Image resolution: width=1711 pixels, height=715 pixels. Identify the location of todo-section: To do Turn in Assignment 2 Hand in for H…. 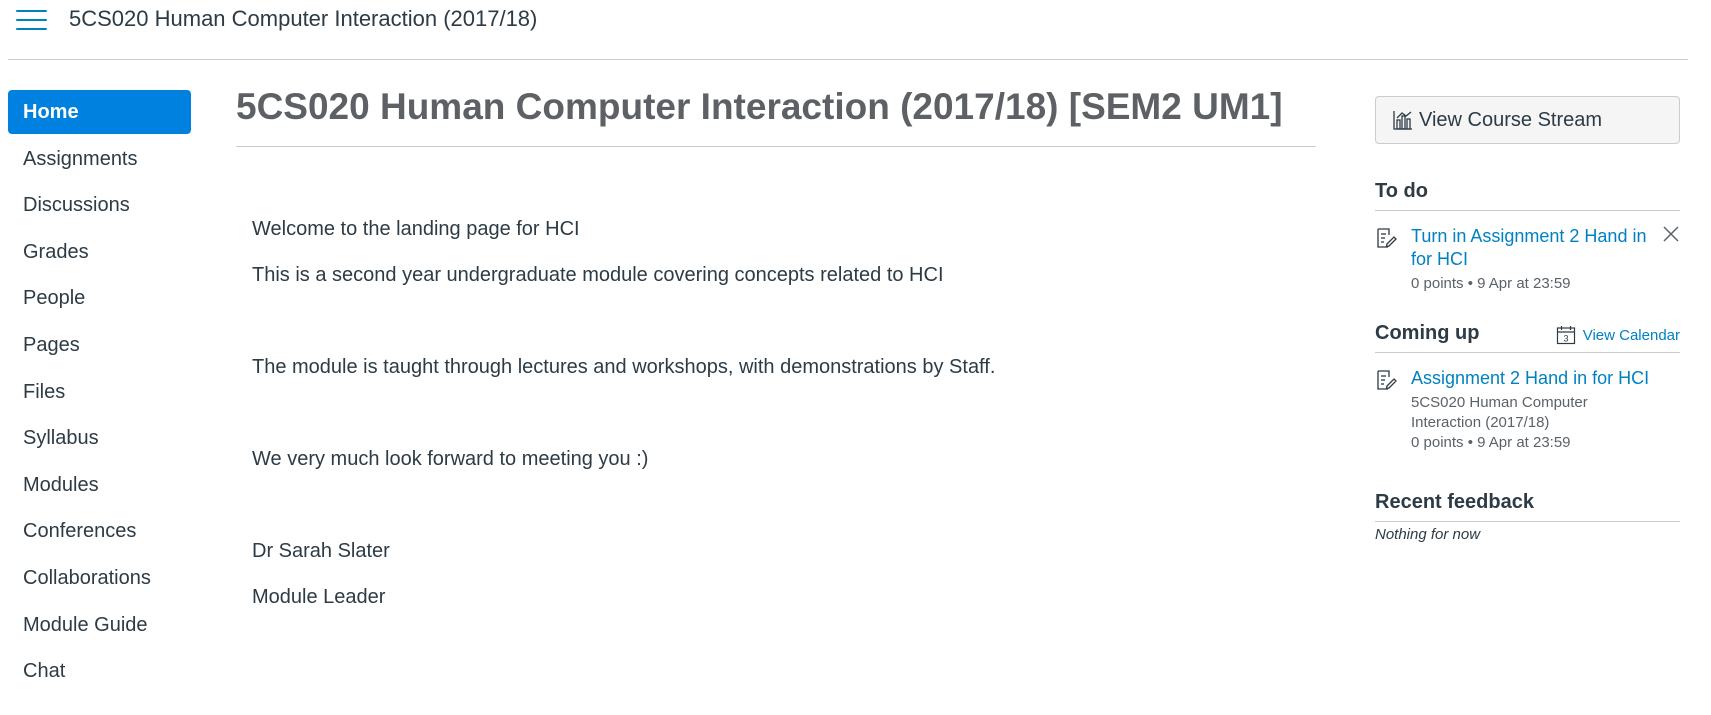
(1527, 237).